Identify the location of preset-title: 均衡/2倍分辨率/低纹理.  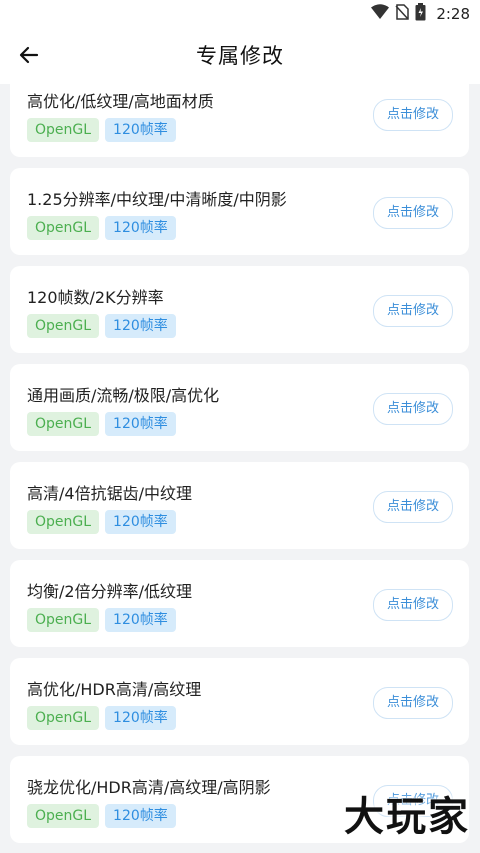
(109, 591).